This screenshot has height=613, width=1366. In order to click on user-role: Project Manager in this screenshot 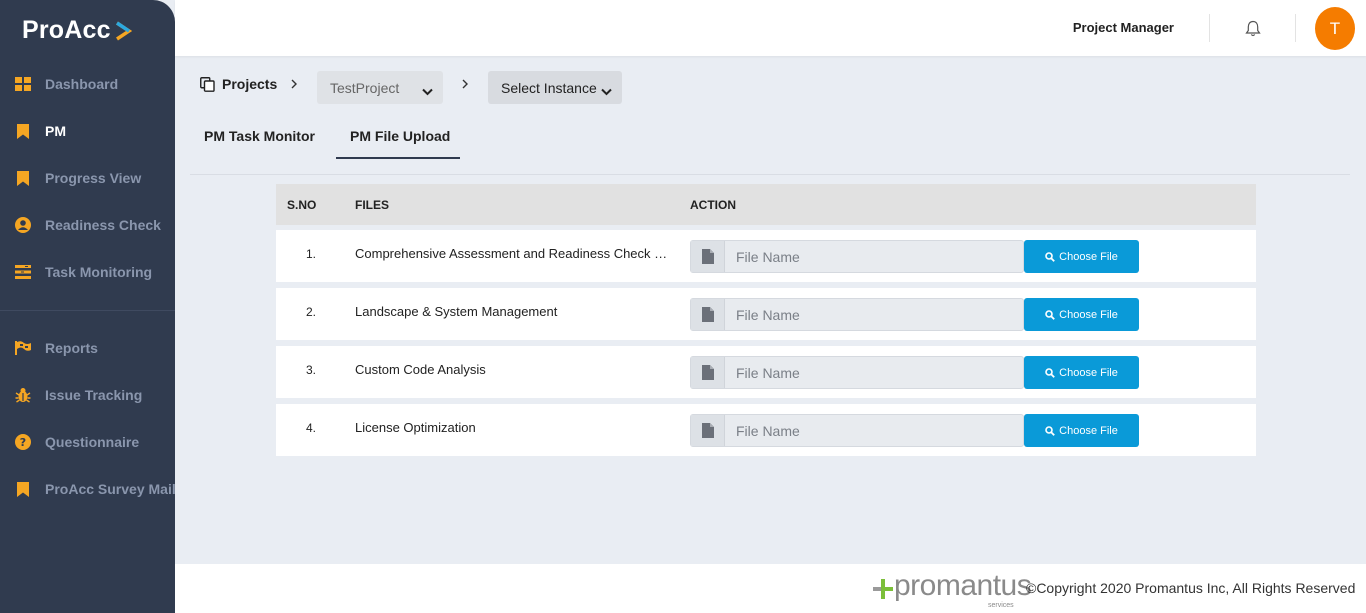, I will do `click(1123, 27)`.